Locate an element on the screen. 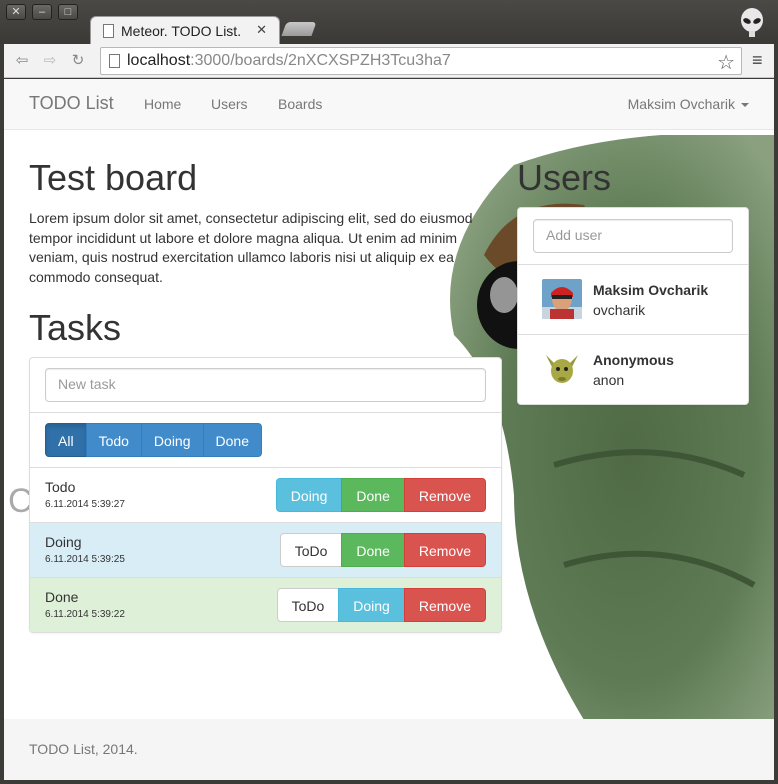 This screenshot has height=784, width=778. nav-link-boards: Boards is located at coordinates (300, 104).